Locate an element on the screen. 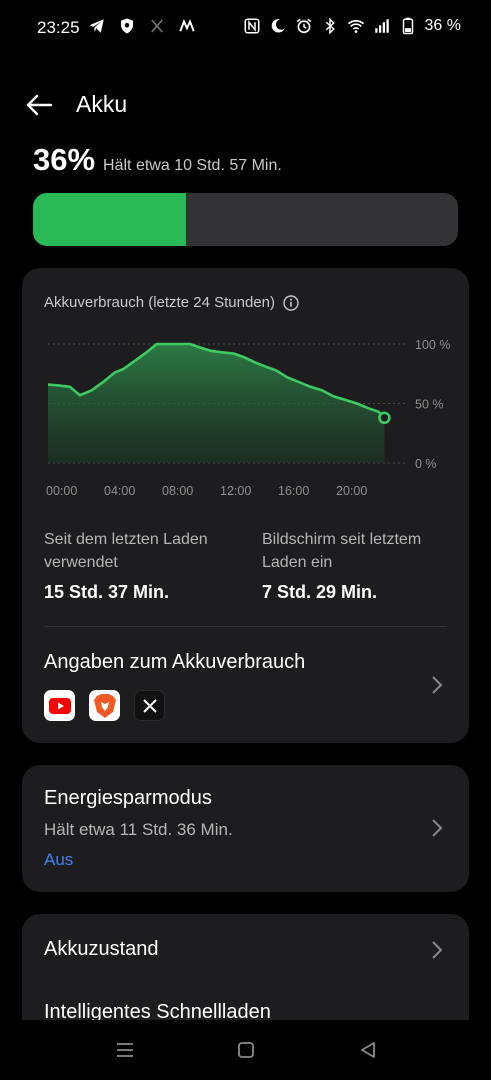 The height and width of the screenshot is (1080, 491). brave-icon is located at coordinates (104, 705).